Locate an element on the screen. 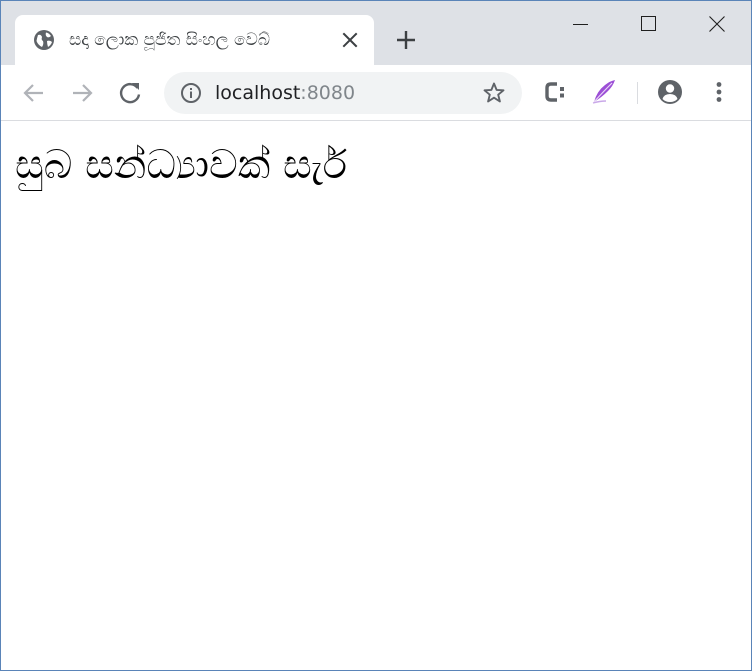 The height and width of the screenshot is (671, 752). info-icon is located at coordinates (191, 93).